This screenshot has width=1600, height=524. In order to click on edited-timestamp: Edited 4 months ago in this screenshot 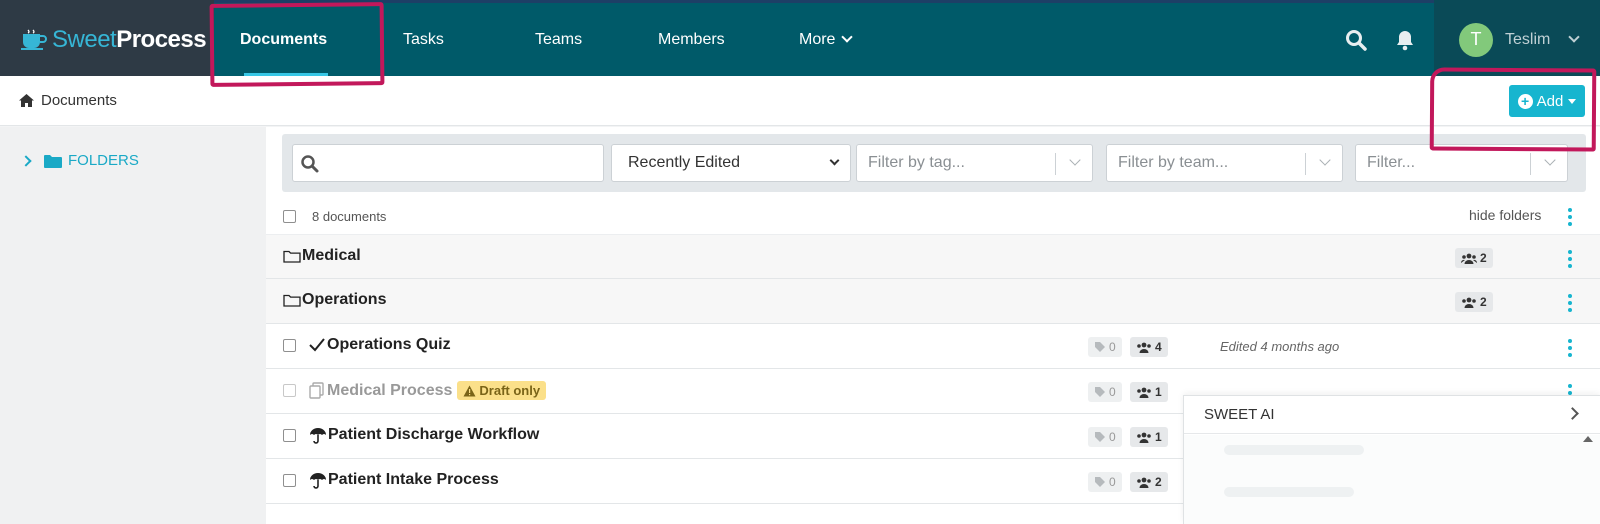, I will do `click(1280, 346)`.